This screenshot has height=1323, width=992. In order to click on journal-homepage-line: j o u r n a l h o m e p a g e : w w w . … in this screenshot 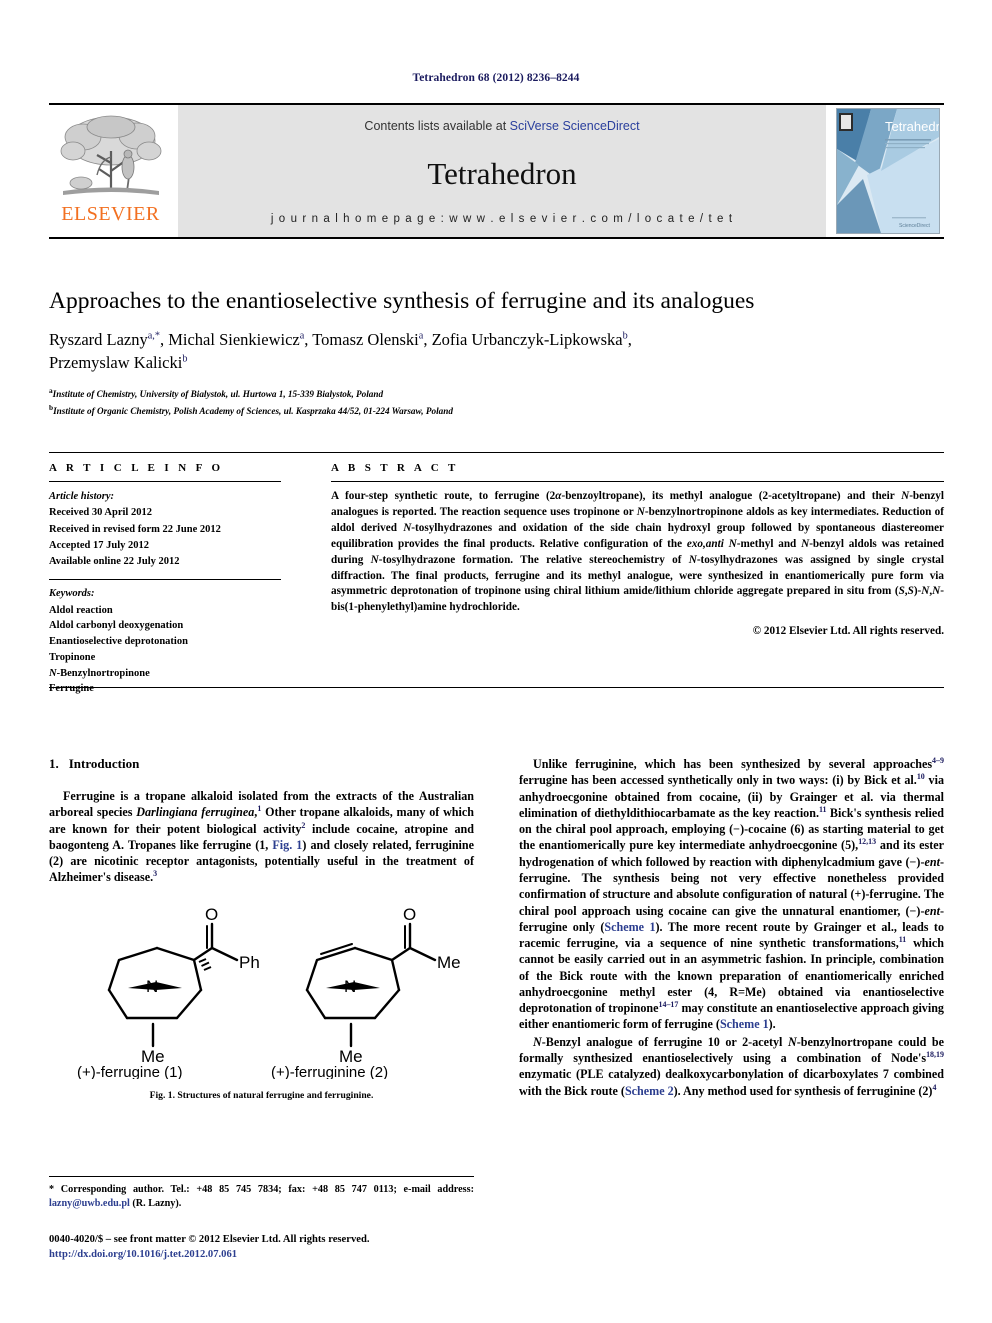, I will do `click(502, 219)`.